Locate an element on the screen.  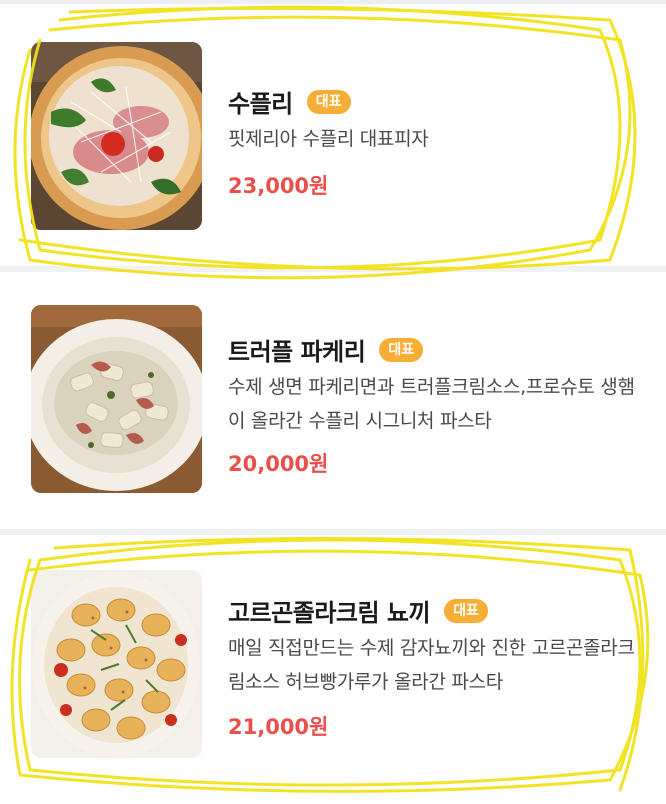
gnocchi-image is located at coordinates (116, 664).